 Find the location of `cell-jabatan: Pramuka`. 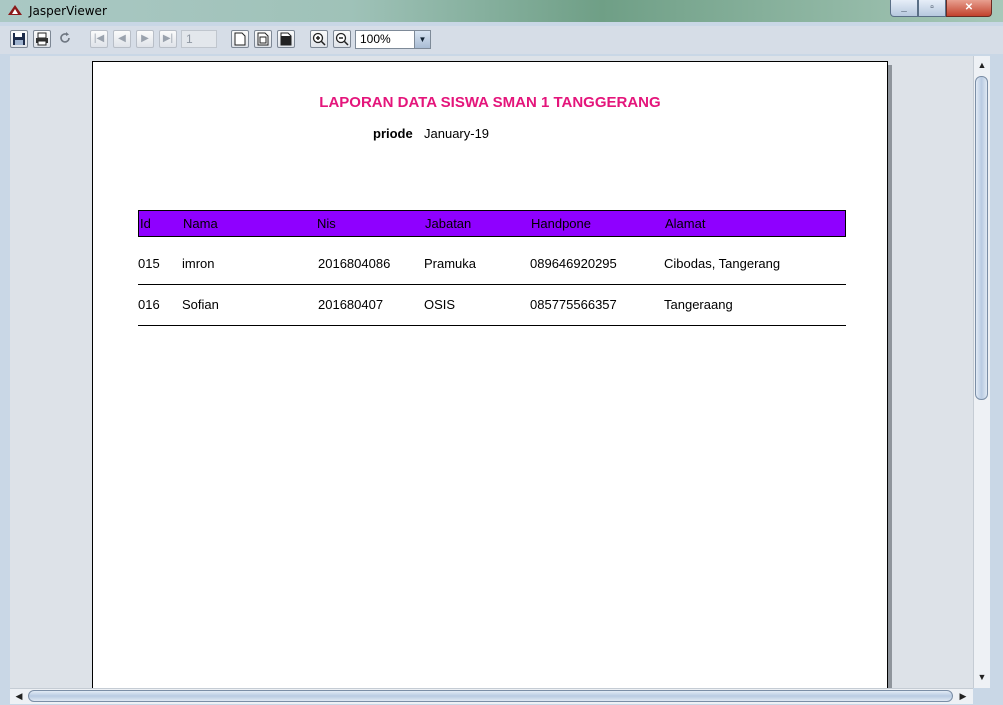

cell-jabatan: Pramuka is located at coordinates (450, 263).